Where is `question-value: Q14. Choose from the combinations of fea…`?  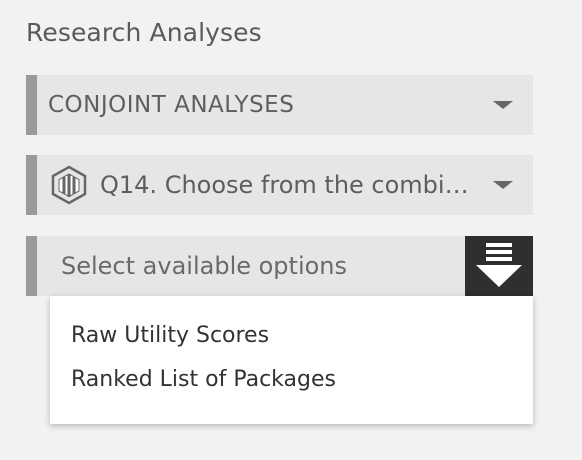 question-value: Q14. Choose from the combinations of fea… is located at coordinates (290, 185).